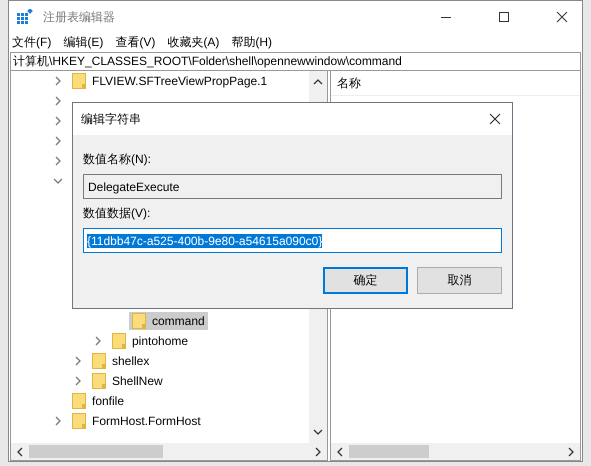  What do you see at coordinates (292, 186) in the screenshot?
I see `value-name-field: DelegateExecute` at bounding box center [292, 186].